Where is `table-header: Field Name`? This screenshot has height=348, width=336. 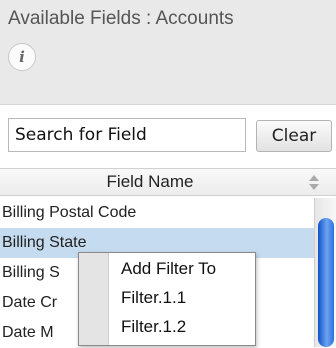 table-header: Field Name is located at coordinates (168, 182).